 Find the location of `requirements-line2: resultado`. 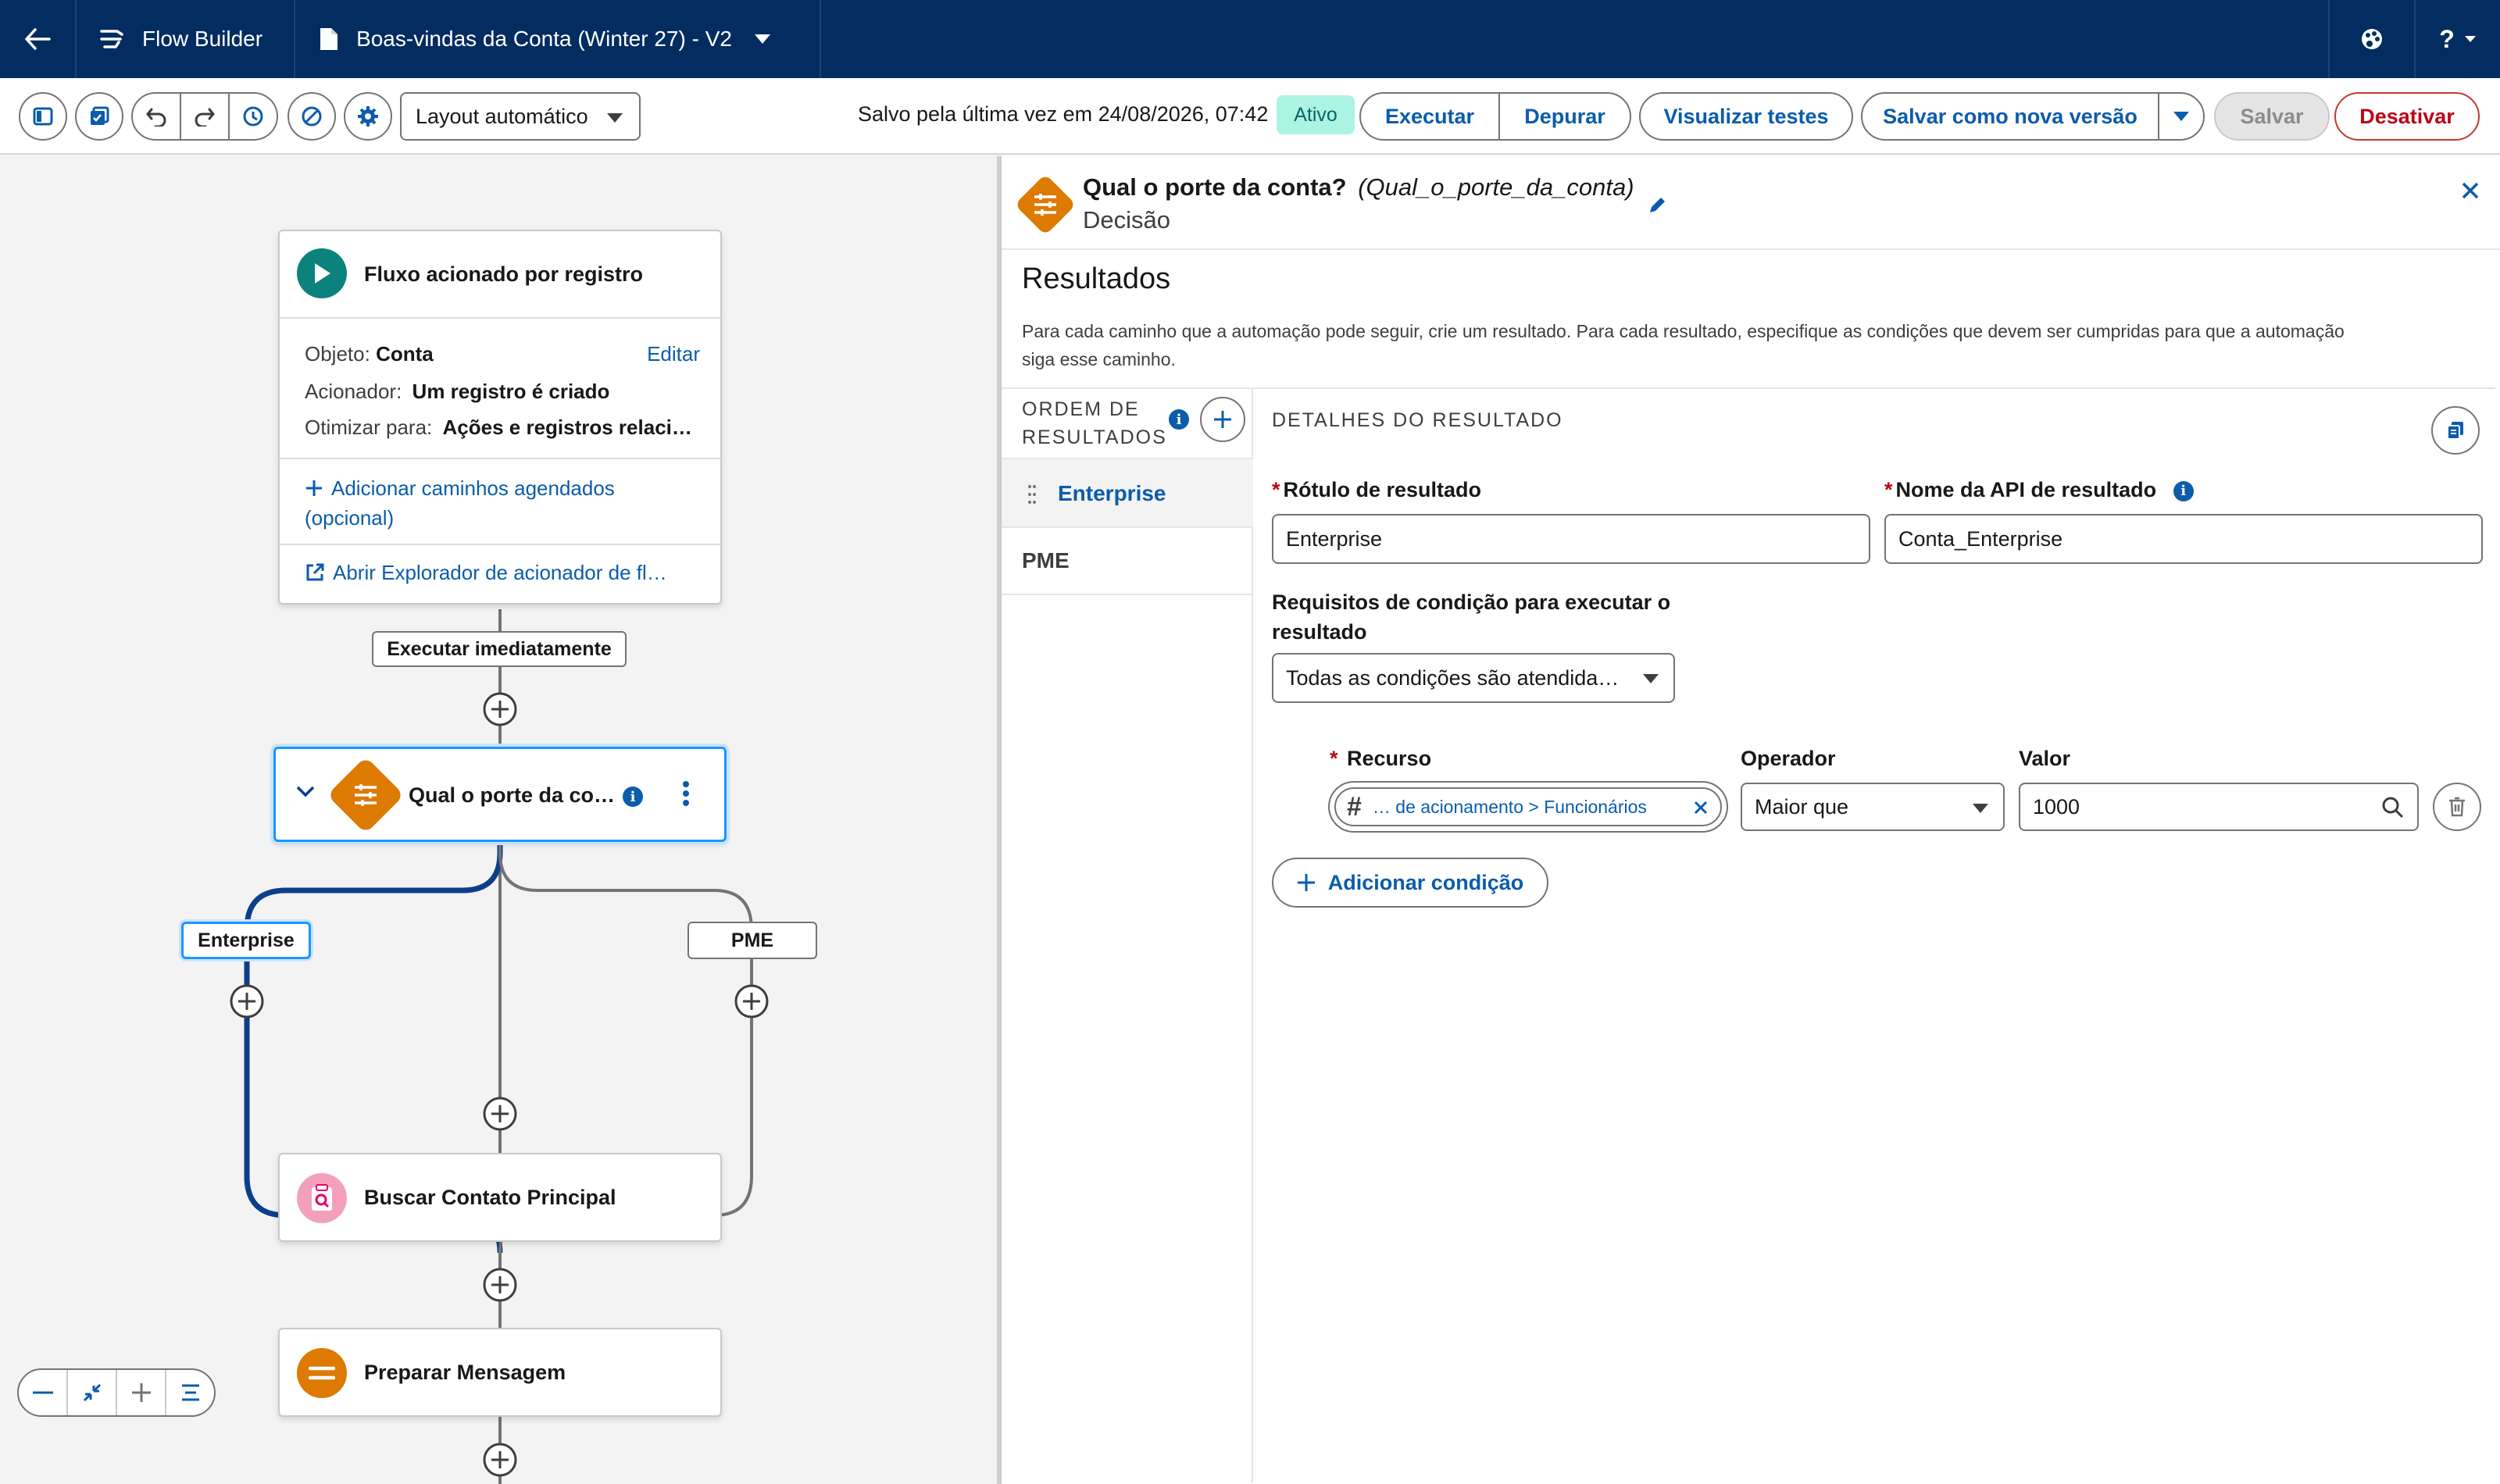

requirements-line2: resultado is located at coordinates (1319, 632).